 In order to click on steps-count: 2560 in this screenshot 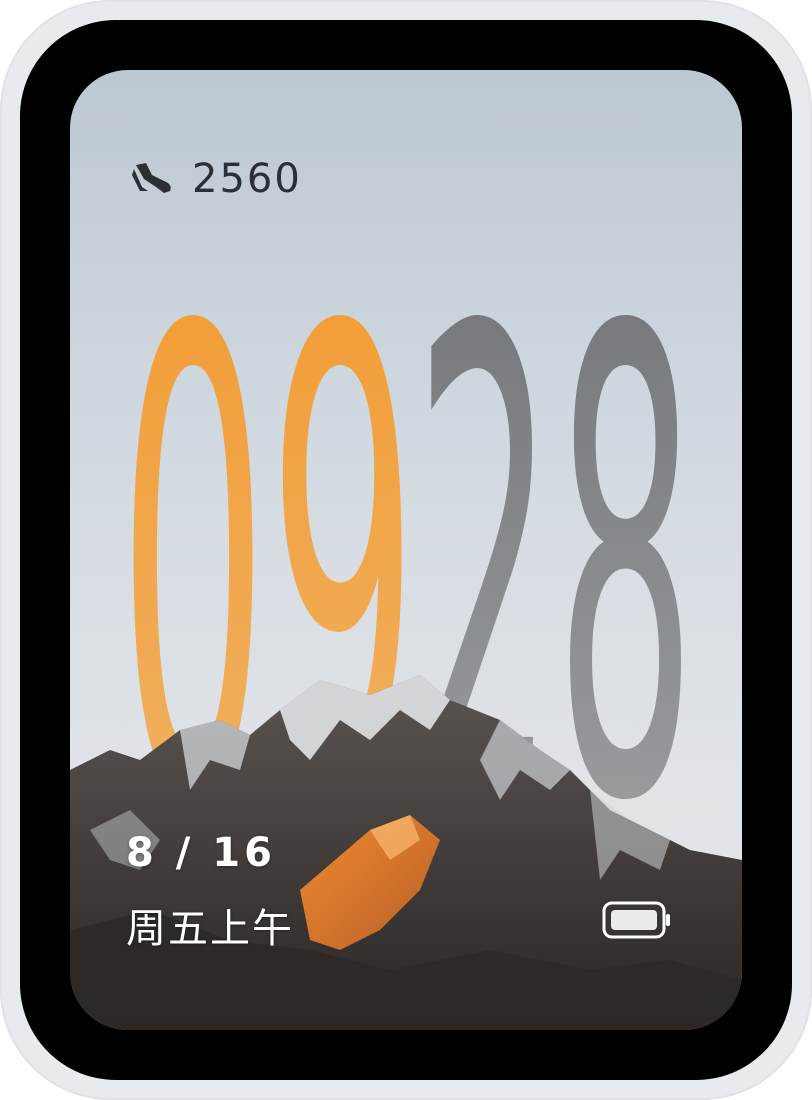, I will do `click(247, 179)`.